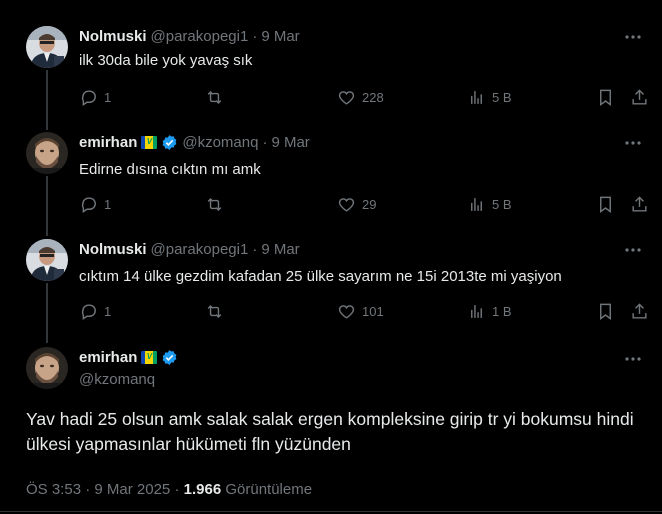 The image size is (662, 514). What do you see at coordinates (166, 60) in the screenshot?
I see `tweet-text: ilk 30da bile yok yavaş sık` at bounding box center [166, 60].